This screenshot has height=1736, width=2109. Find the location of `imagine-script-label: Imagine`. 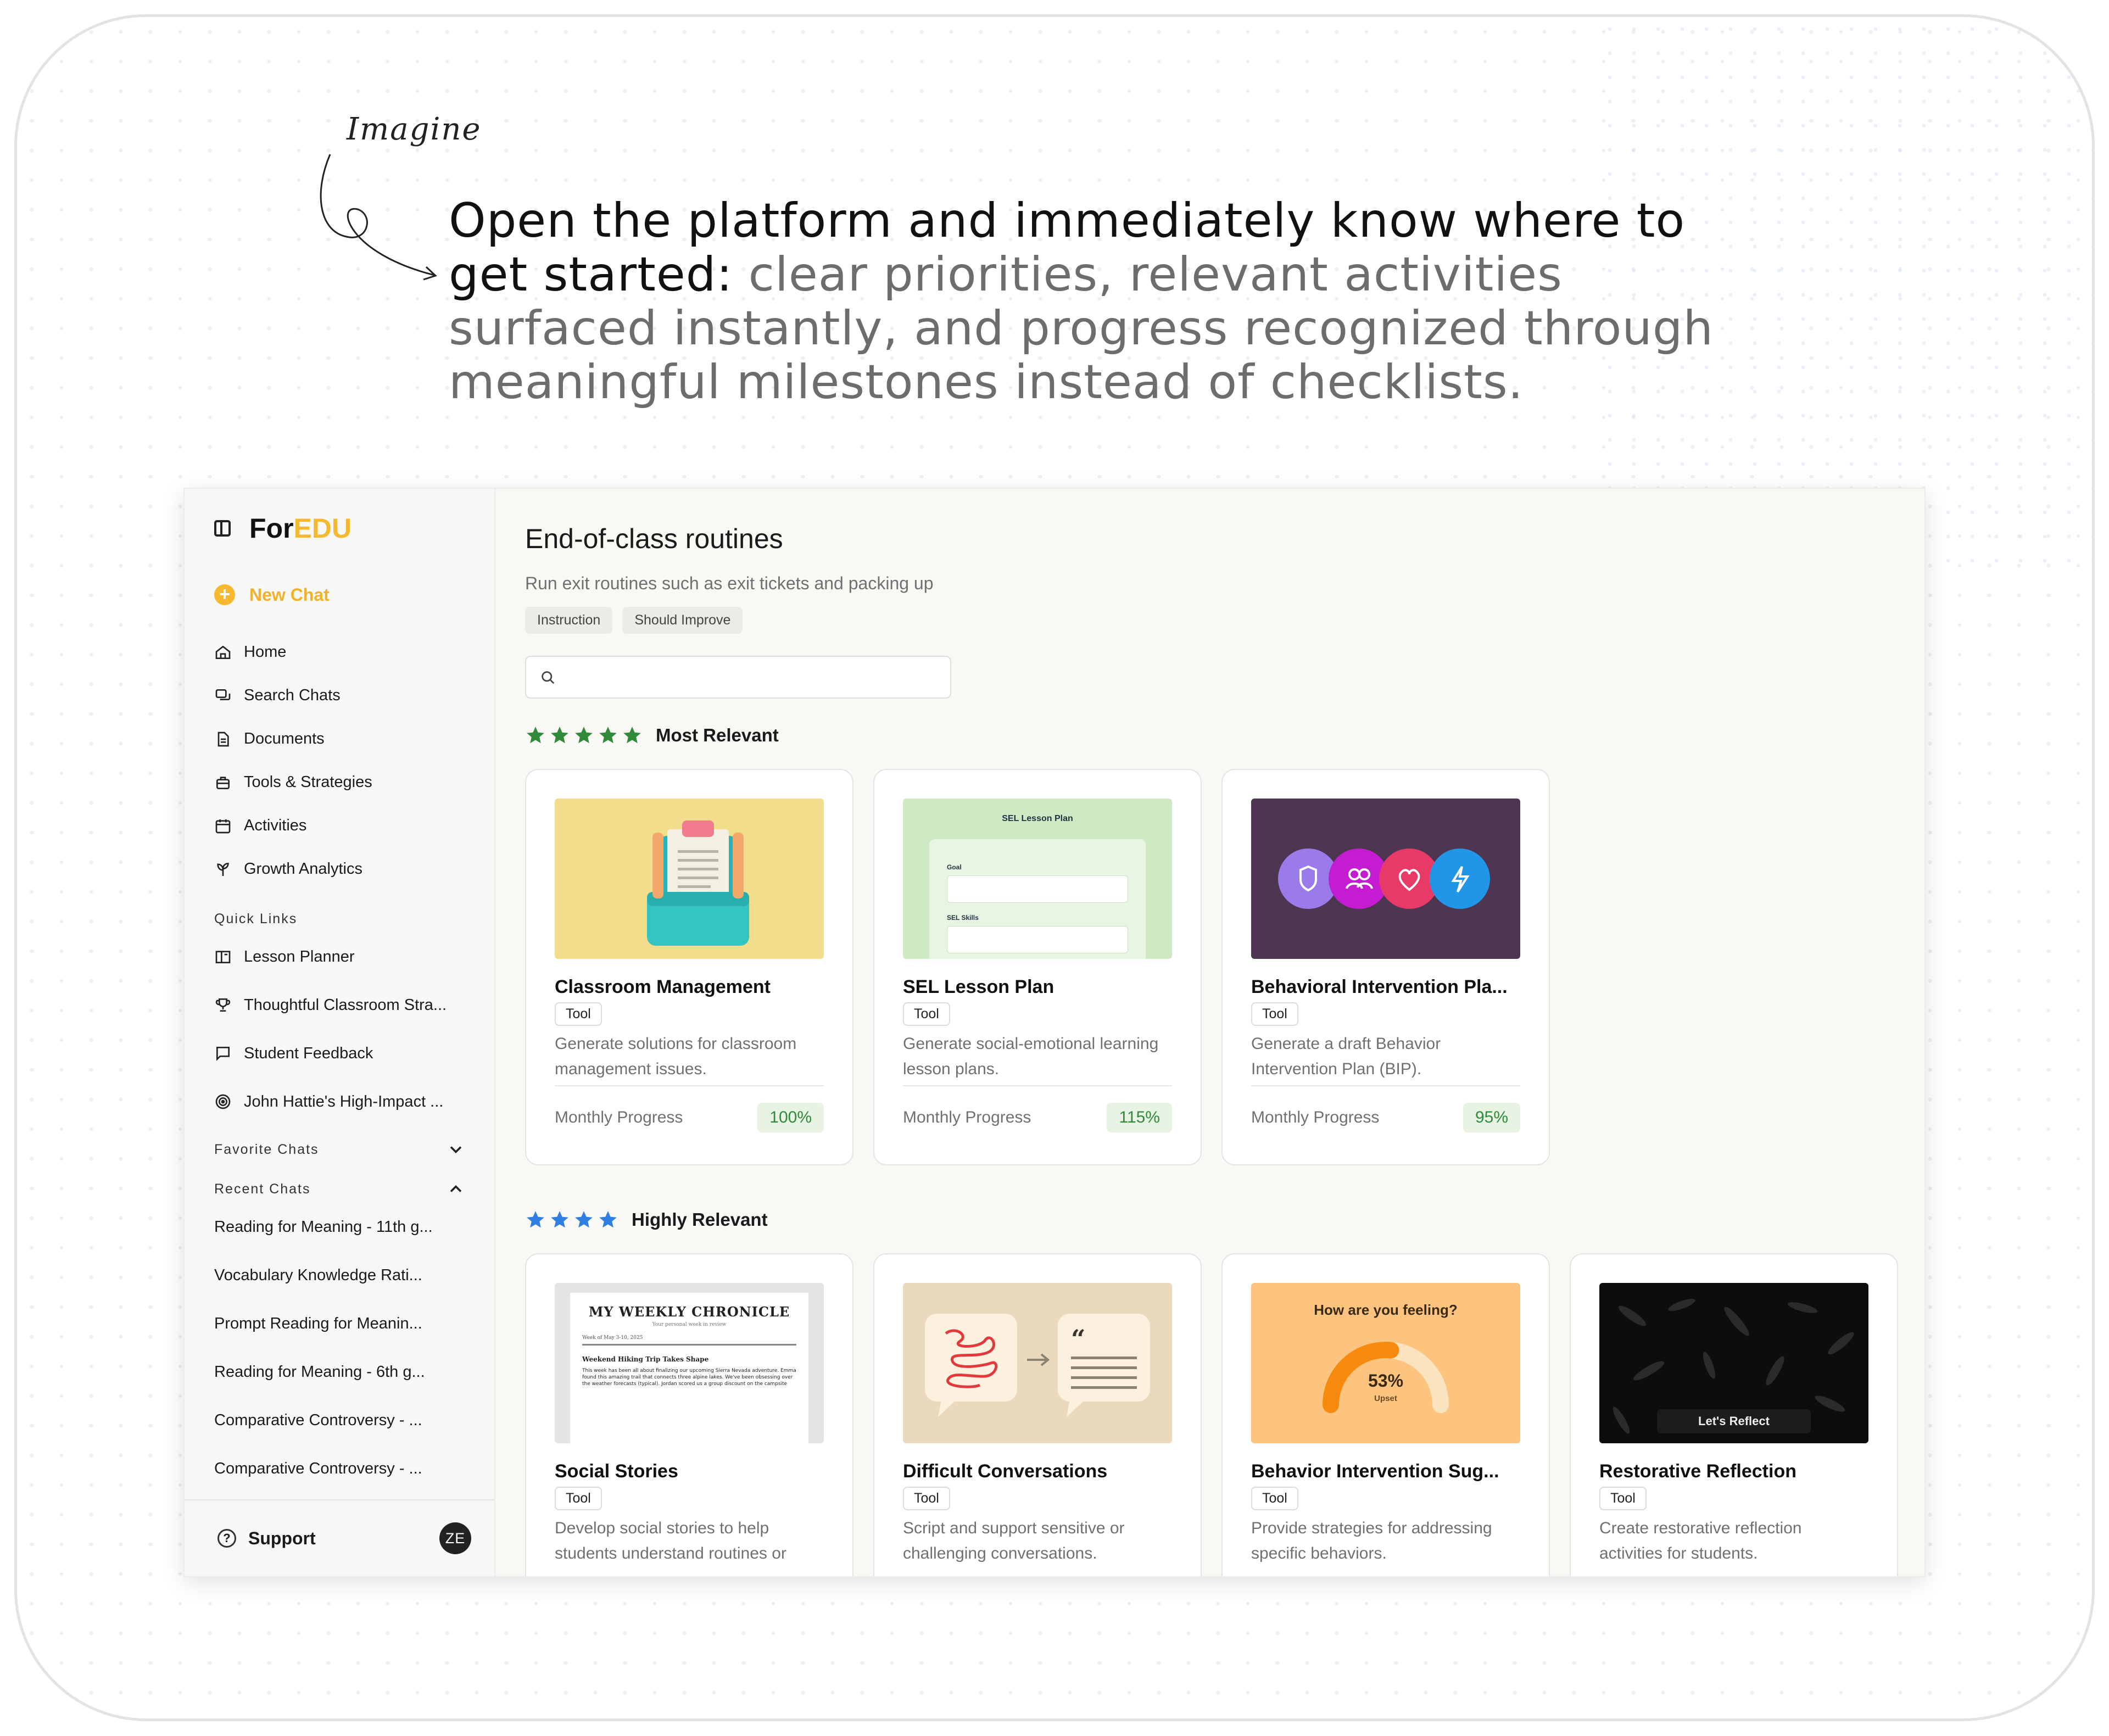

imagine-script-label: Imagine is located at coordinates (414, 129).